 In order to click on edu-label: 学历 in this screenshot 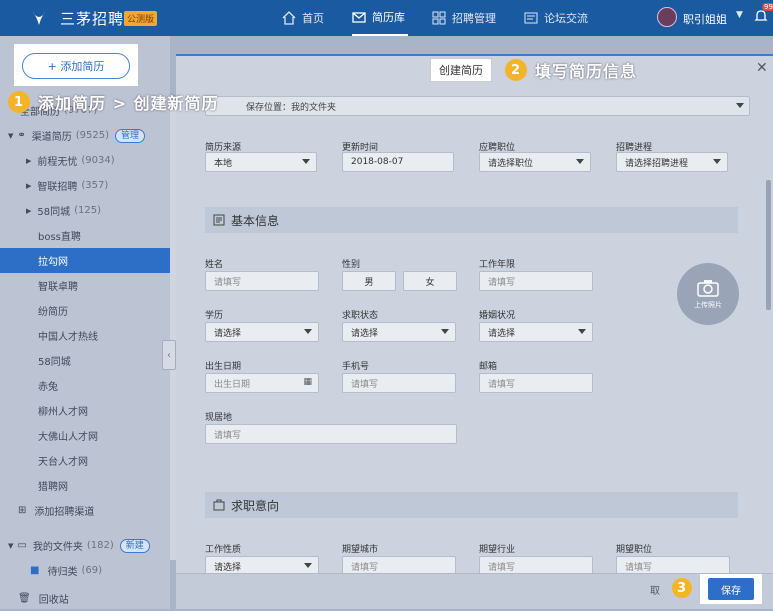, I will do `click(214, 316)`.